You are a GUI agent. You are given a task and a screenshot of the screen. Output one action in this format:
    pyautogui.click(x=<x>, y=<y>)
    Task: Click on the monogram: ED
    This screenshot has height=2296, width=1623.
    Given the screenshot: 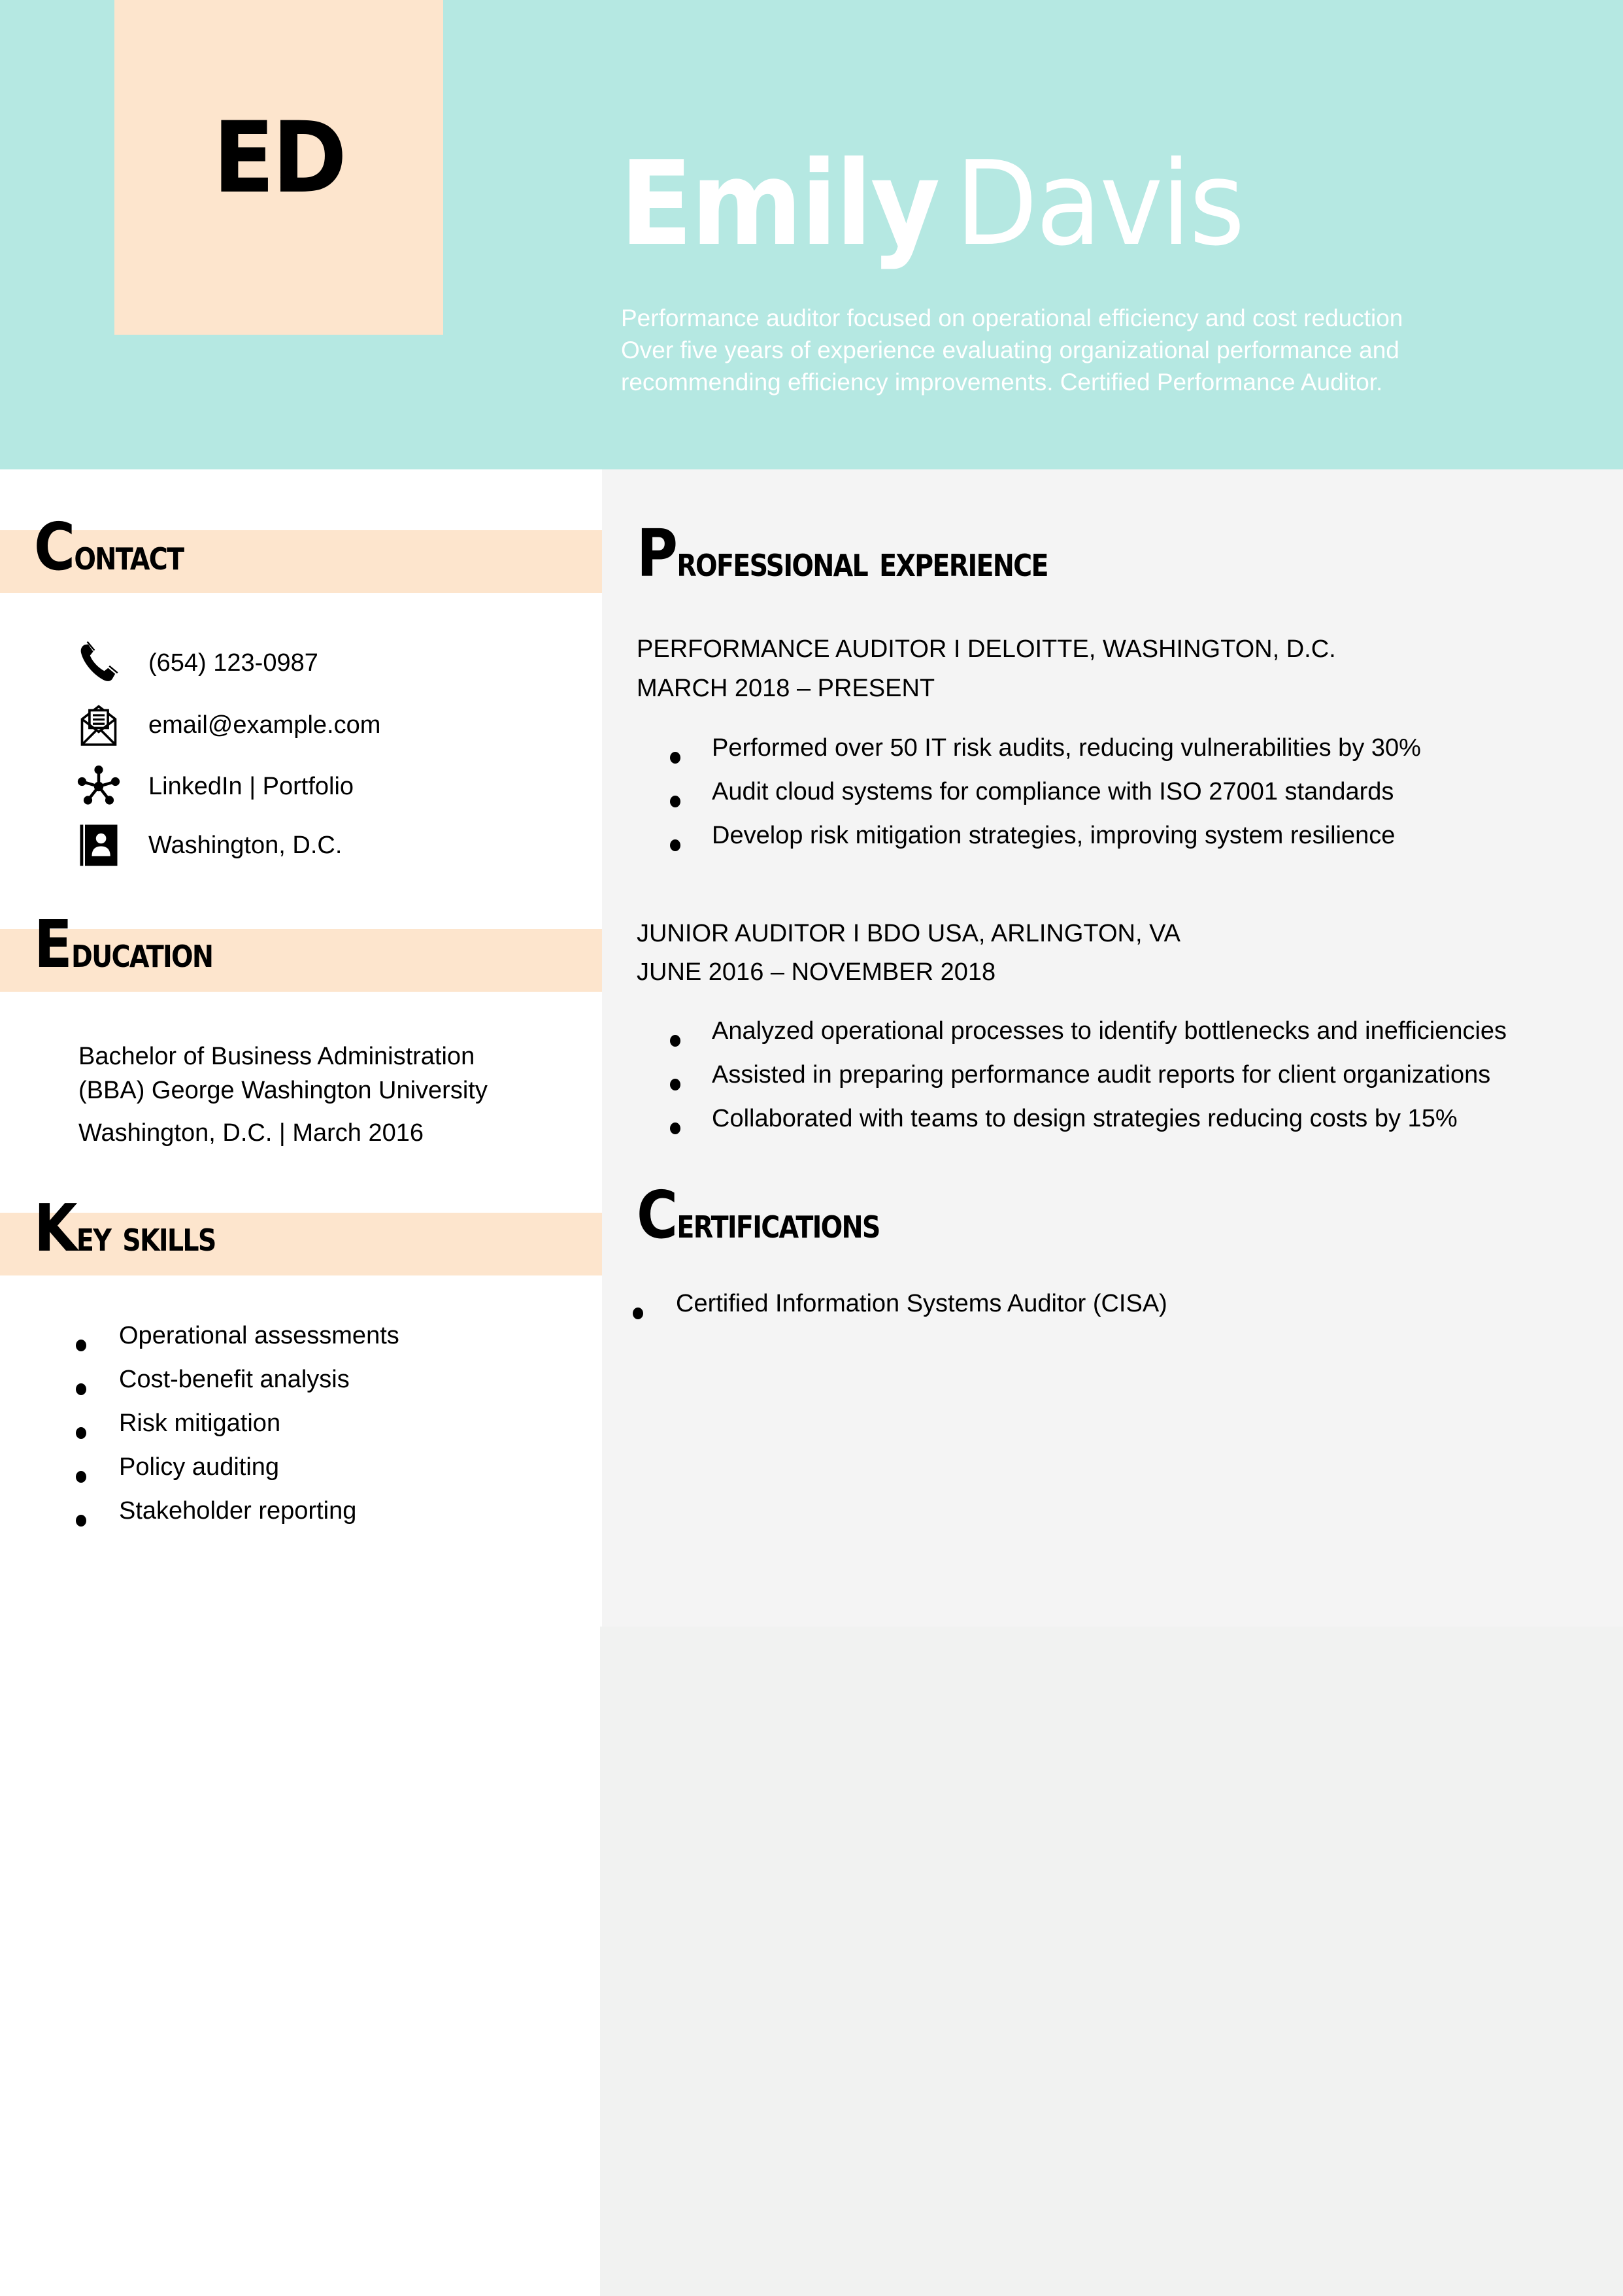 What is the action you would take?
    pyautogui.click(x=279, y=158)
    